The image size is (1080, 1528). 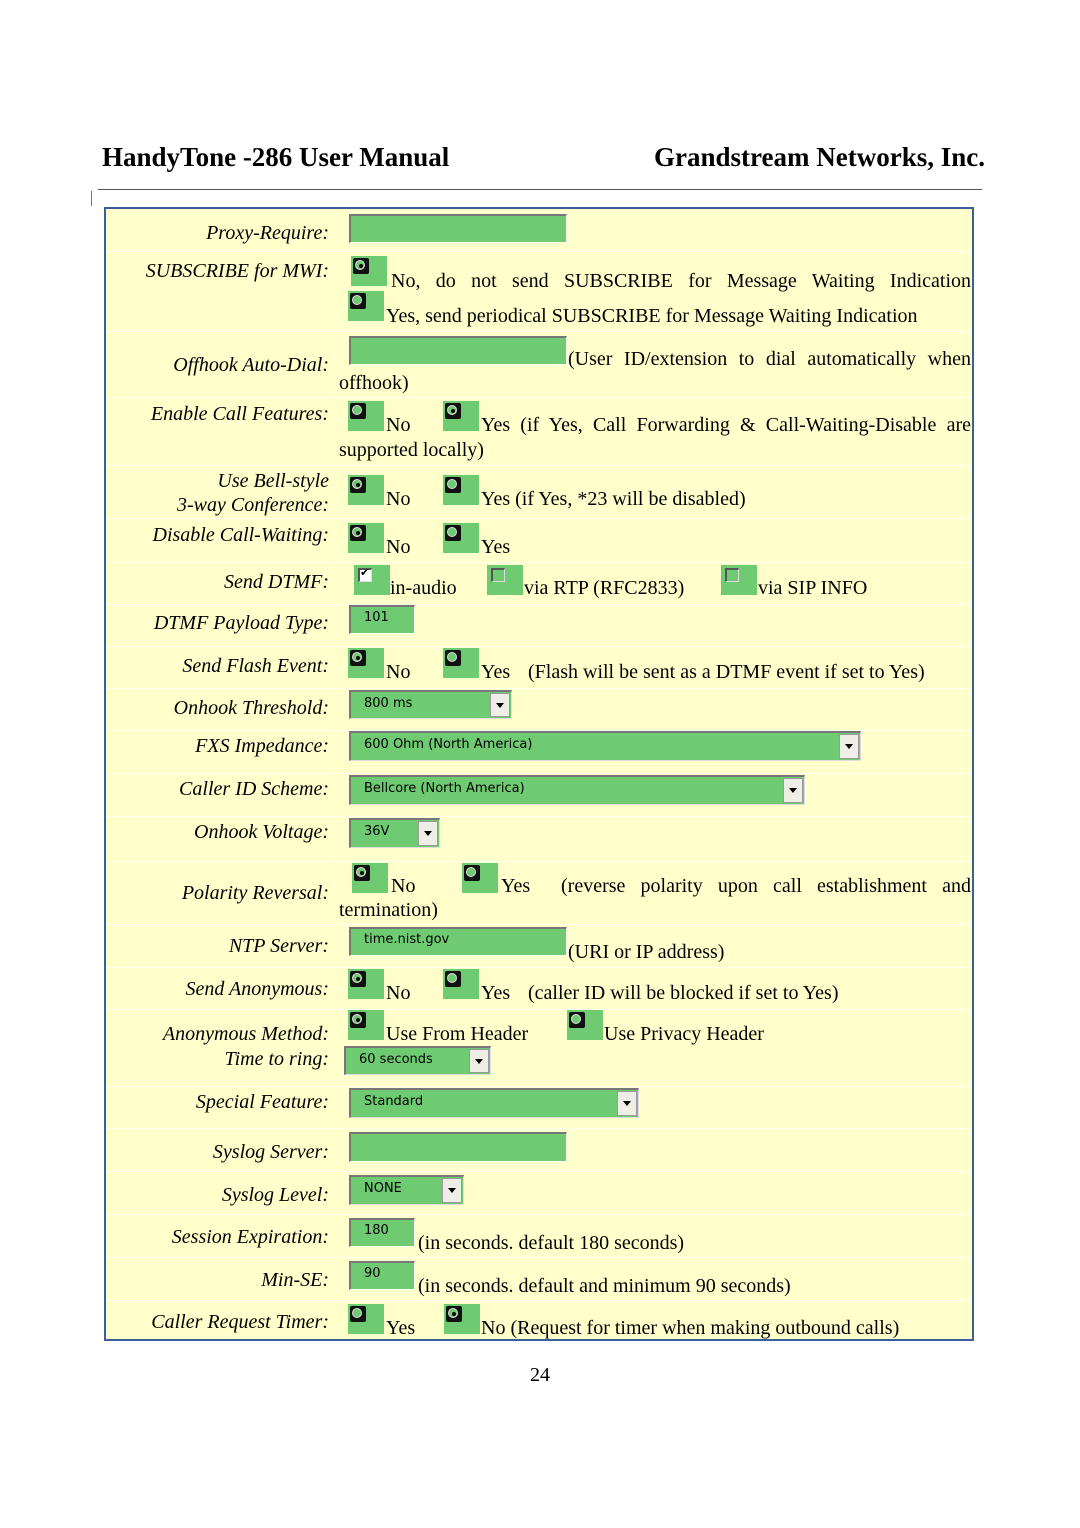 I want to click on call-features-note-cont: supported locally), so click(x=411, y=450).